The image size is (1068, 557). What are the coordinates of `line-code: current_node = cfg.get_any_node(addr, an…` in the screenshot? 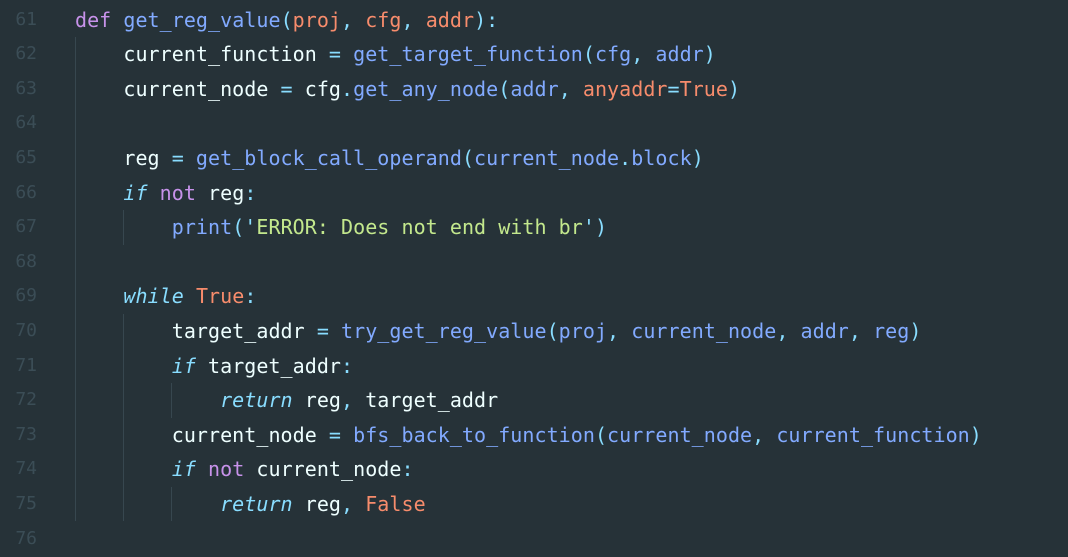 It's located at (407, 89).